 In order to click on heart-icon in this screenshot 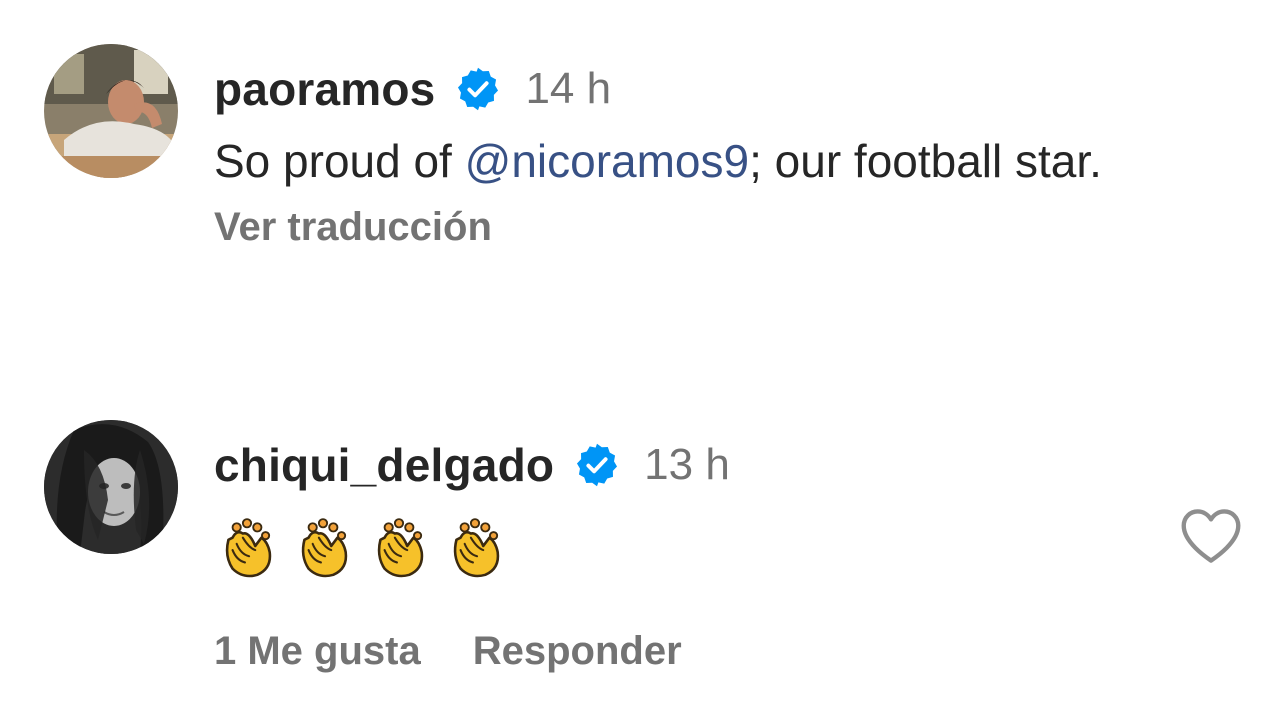, I will do `click(1211, 536)`.